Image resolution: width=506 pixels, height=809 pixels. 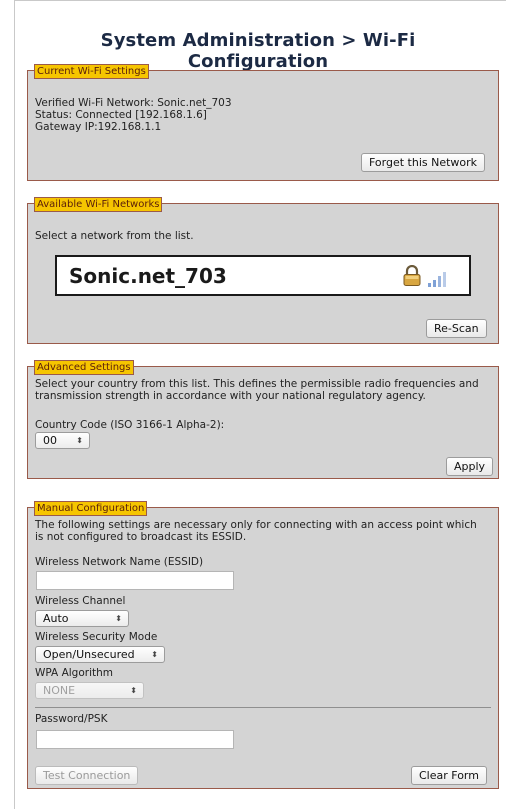 What do you see at coordinates (114, 236) in the screenshot?
I see `select-network-instruction: Select a network from the list.` at bounding box center [114, 236].